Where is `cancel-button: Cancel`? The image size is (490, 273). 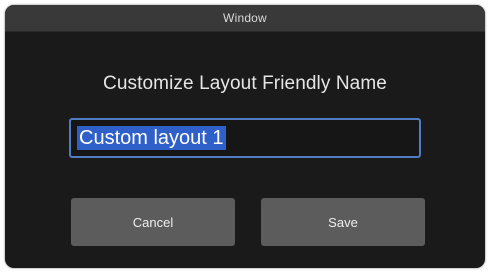 cancel-button: Cancel is located at coordinates (153, 222).